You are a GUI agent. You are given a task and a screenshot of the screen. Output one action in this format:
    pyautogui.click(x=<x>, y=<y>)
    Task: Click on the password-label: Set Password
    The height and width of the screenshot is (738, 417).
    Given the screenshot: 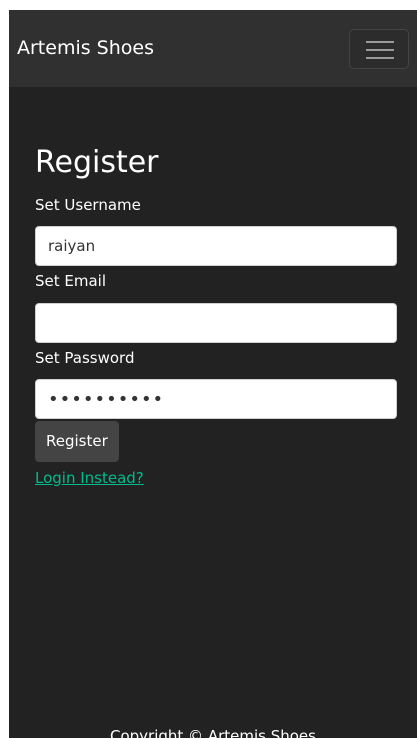 What is the action you would take?
    pyautogui.click(x=85, y=358)
    